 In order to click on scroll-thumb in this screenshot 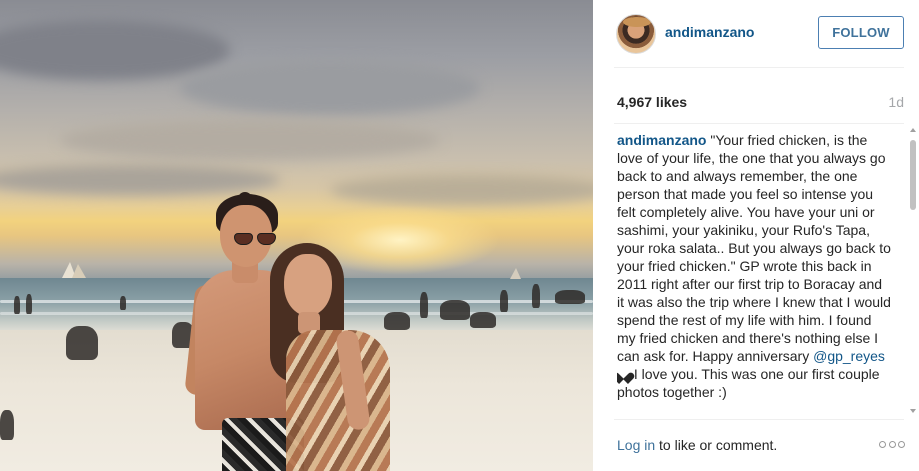, I will do `click(913, 175)`.